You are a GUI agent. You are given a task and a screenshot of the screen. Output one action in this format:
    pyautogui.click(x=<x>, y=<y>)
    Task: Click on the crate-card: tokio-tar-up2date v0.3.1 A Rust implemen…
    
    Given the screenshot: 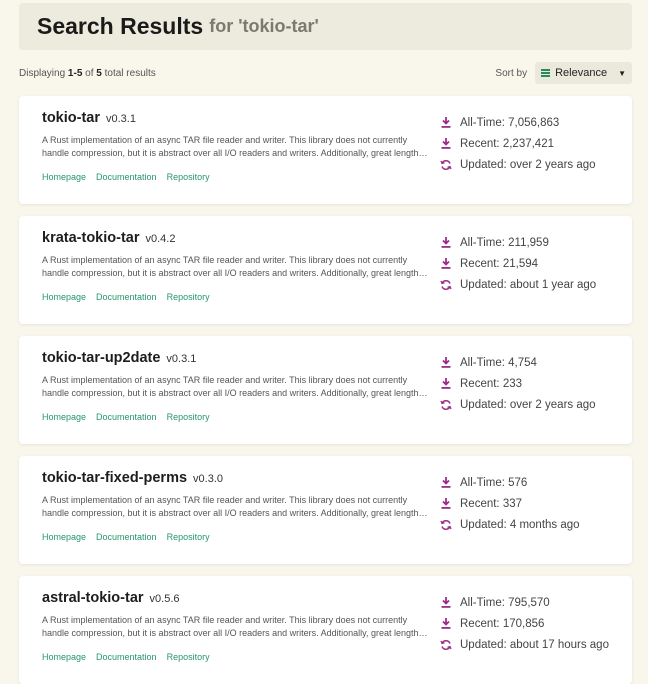 What is the action you would take?
    pyautogui.click(x=325, y=390)
    